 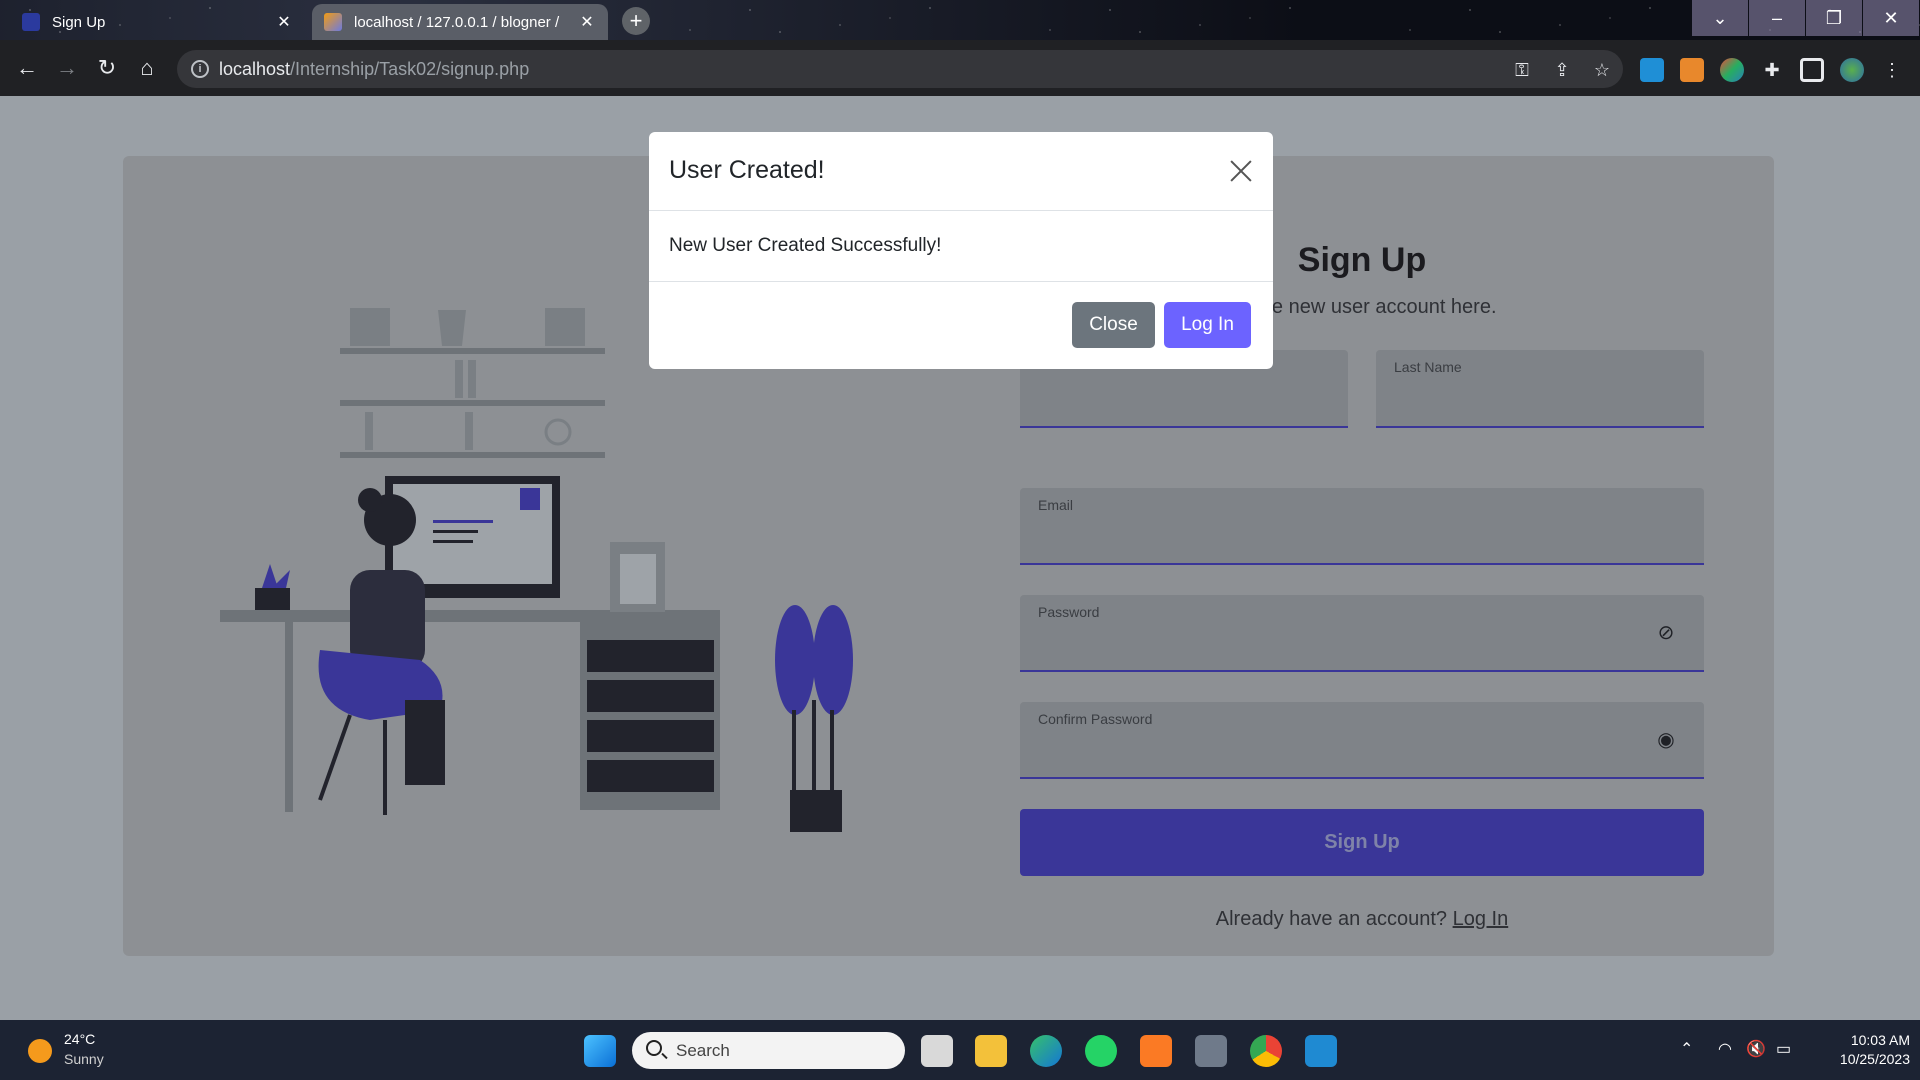 I want to click on site-favicon-icon, so click(x=31, y=22).